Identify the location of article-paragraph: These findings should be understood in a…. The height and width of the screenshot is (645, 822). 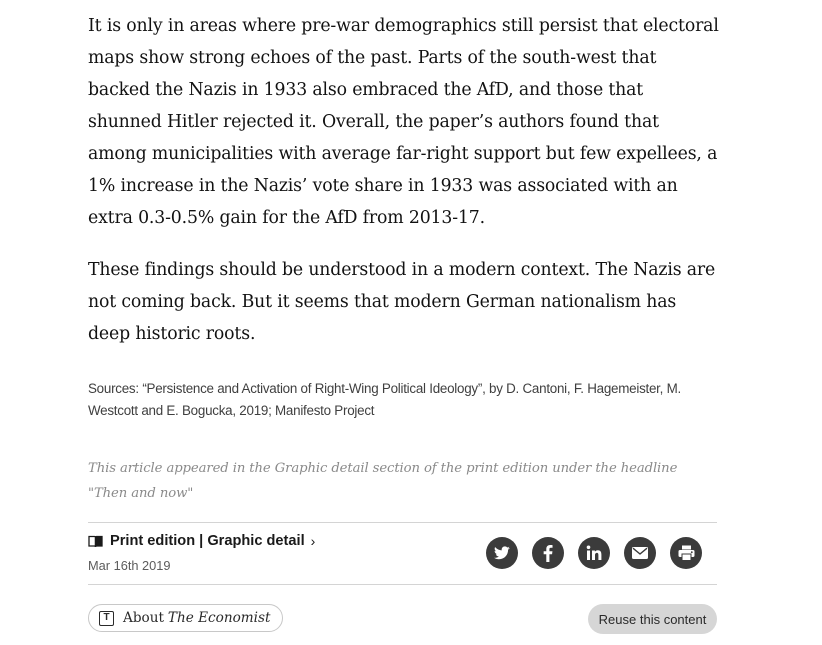
(402, 302).